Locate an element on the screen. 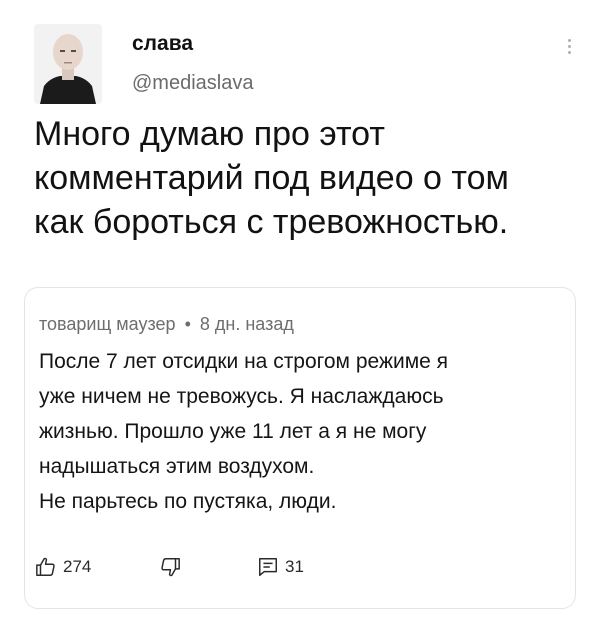 The image size is (600, 631). like-button: 274 is located at coordinates (63, 567).